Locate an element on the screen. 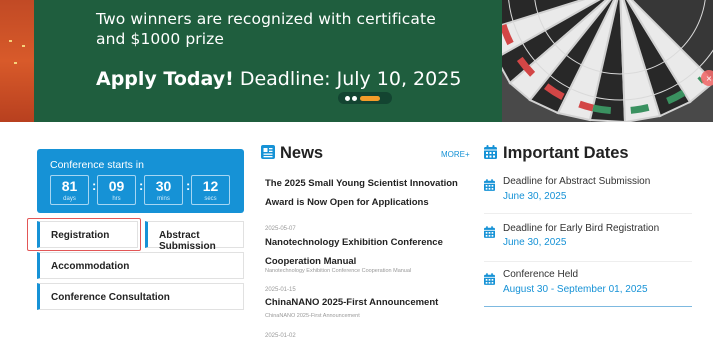 Image resolution: width=713 pixels, height=345 pixels. date-item-label: Deadline for Early Bird Registration is located at coordinates (581, 228).